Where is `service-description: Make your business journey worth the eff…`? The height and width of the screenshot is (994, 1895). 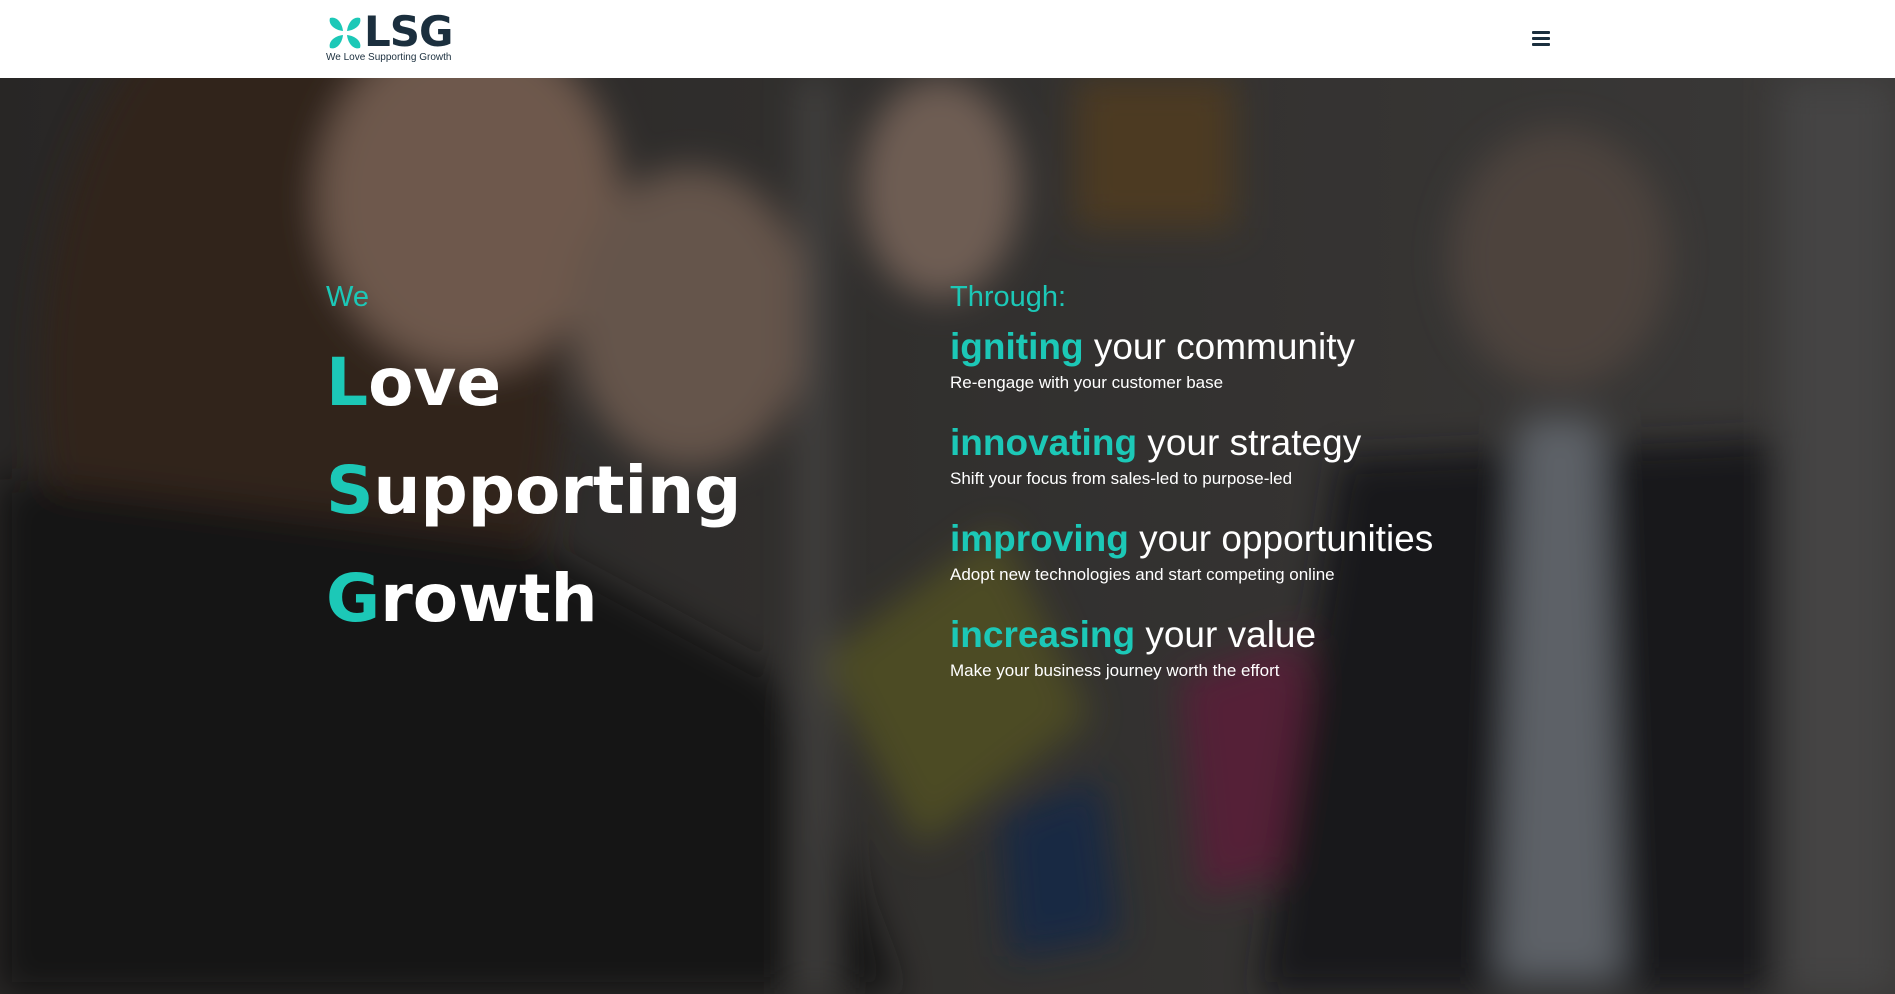 service-description: Make your business journey worth the eff… is located at coordinates (1115, 670).